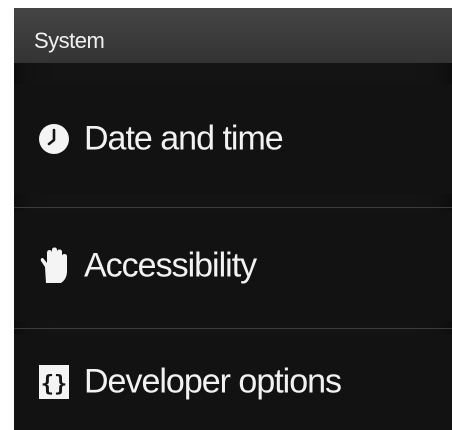 This screenshot has height=430, width=452. What do you see at coordinates (233, 35) in the screenshot?
I see `section-header: System` at bounding box center [233, 35].